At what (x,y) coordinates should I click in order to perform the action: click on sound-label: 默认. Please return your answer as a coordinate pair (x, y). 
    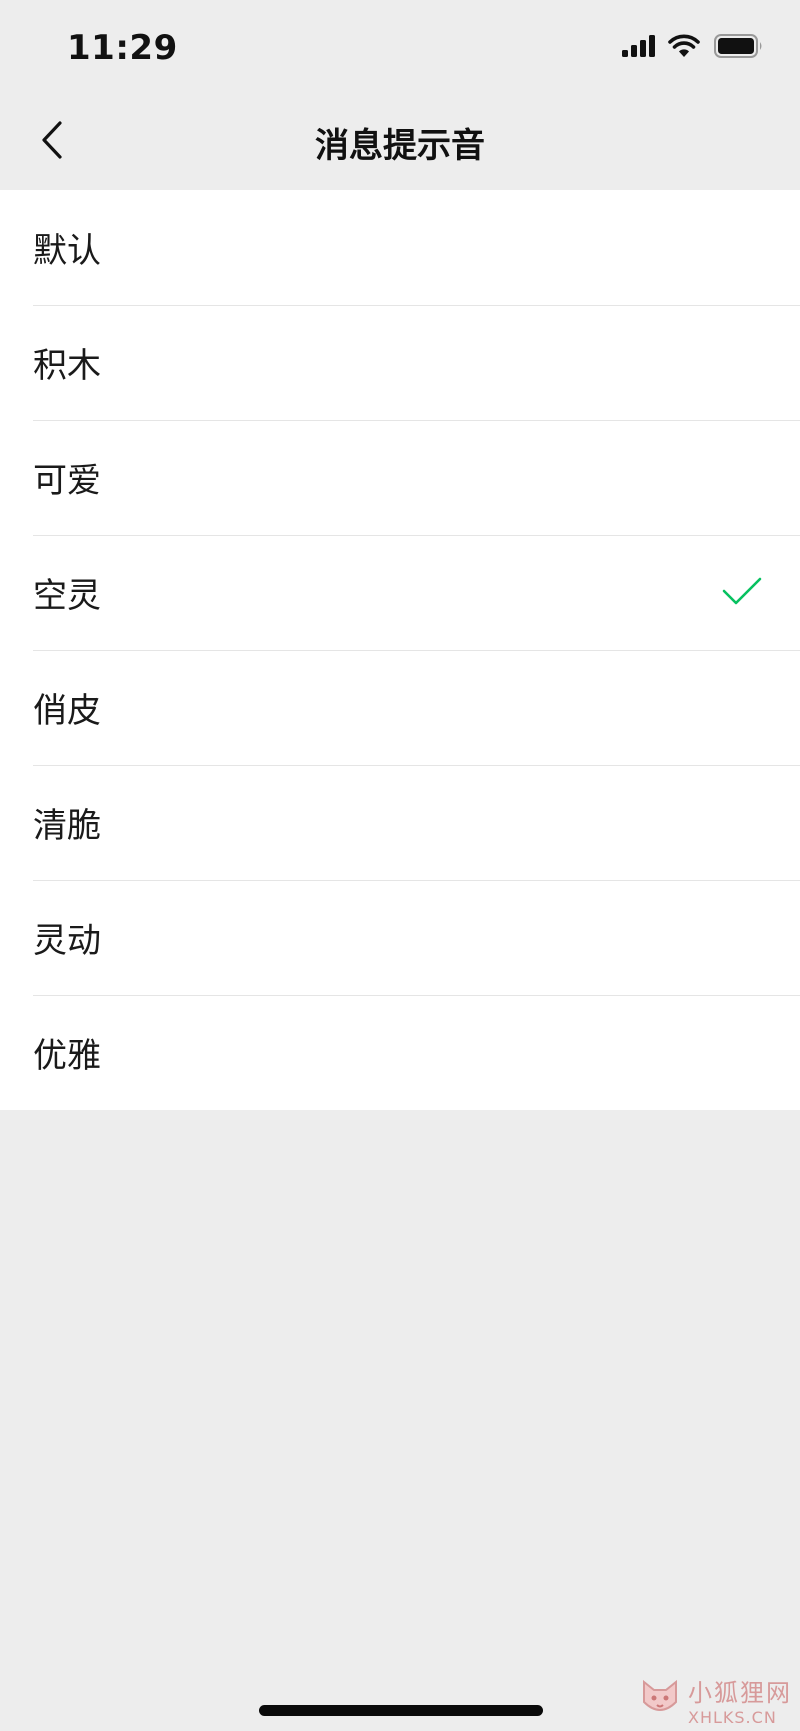
    Looking at the image, I should click on (67, 251).